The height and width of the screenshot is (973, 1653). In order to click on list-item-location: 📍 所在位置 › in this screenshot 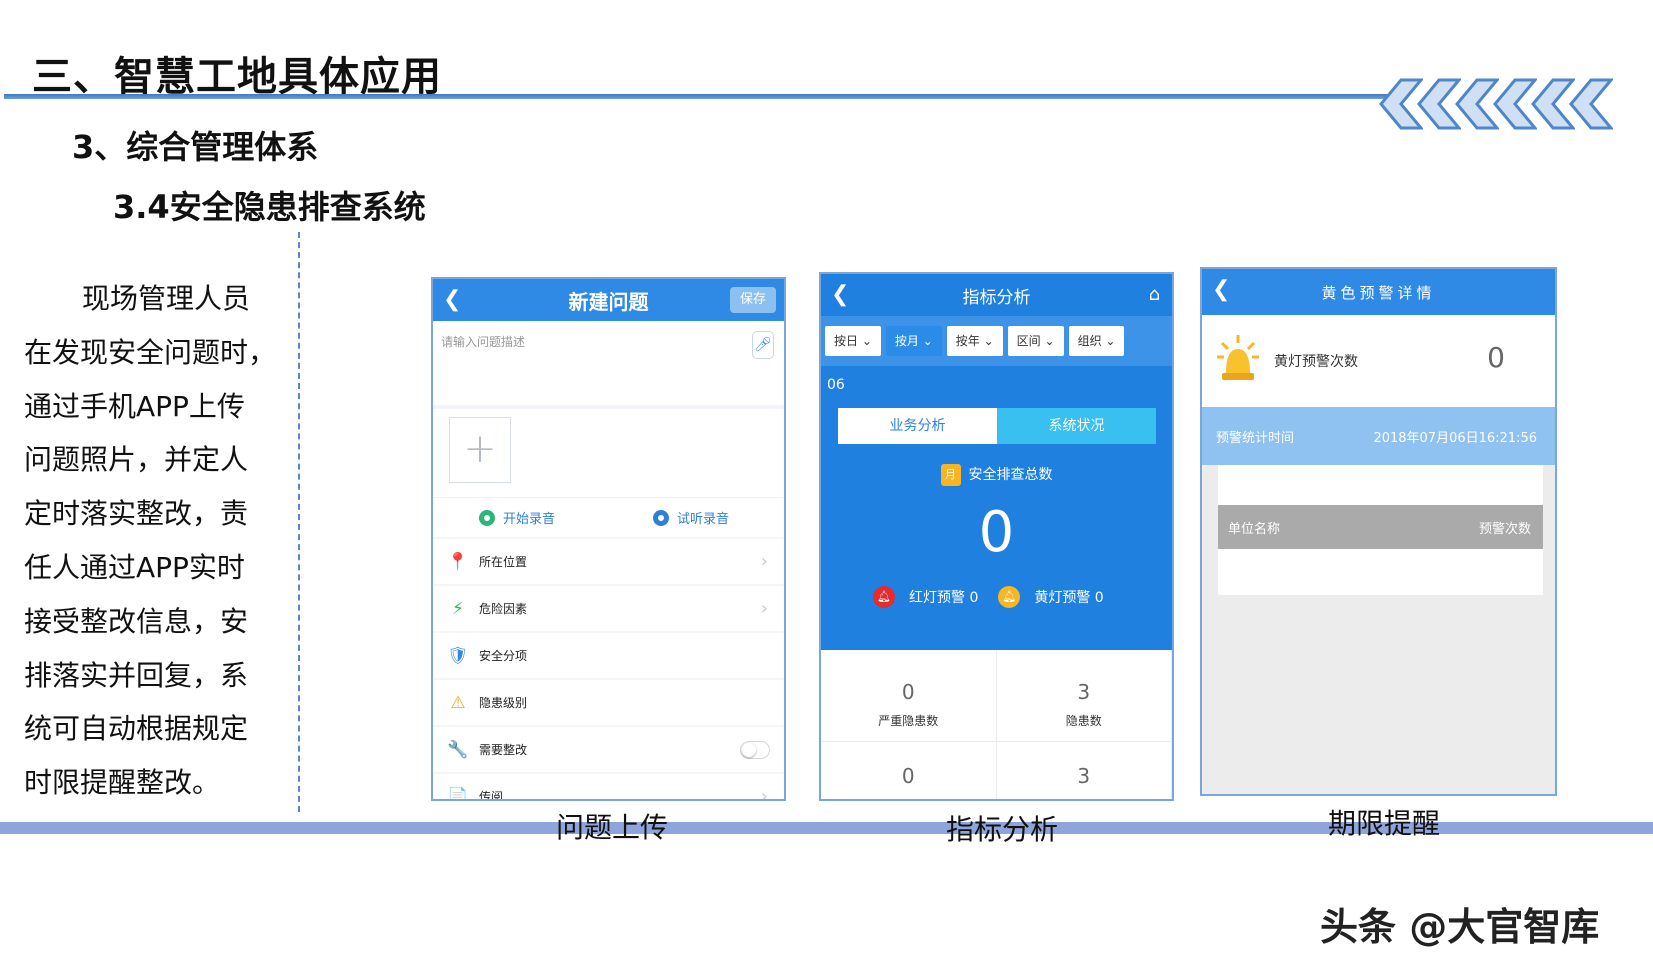, I will do `click(608, 561)`.